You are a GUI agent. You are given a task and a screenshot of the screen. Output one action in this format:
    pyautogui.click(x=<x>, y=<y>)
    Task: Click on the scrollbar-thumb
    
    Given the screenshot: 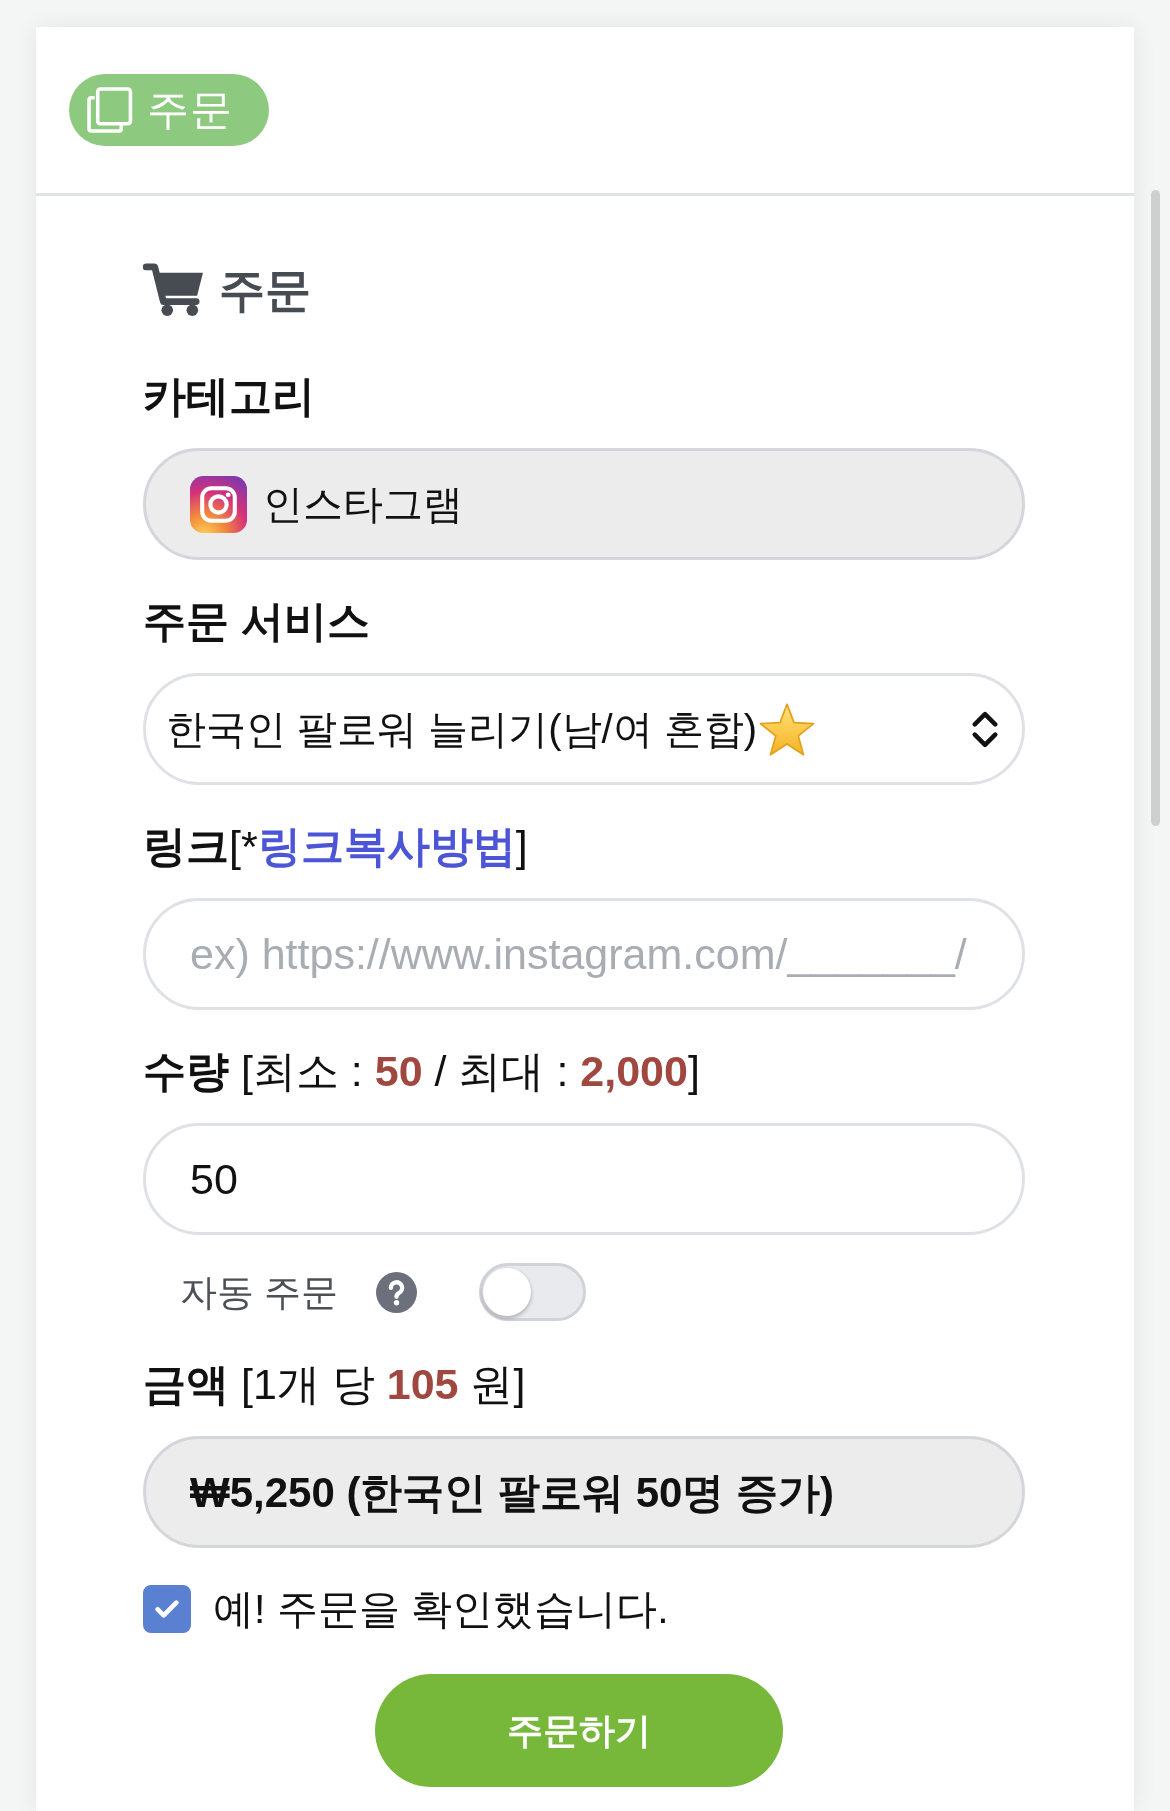 What is the action you would take?
    pyautogui.click(x=1155, y=508)
    